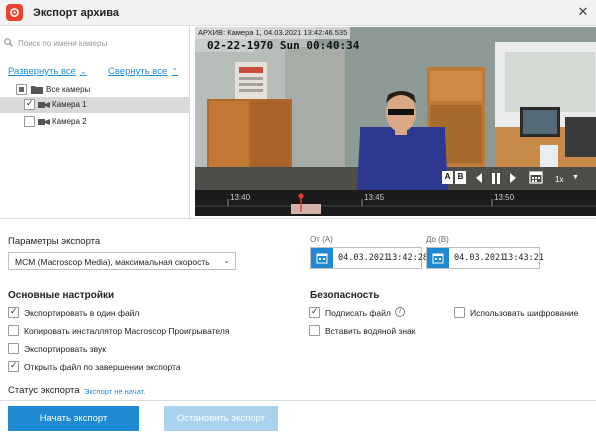 The width and height of the screenshot is (596, 437). I want to click on title-bar: Экспорт архива ✕, so click(298, 13).